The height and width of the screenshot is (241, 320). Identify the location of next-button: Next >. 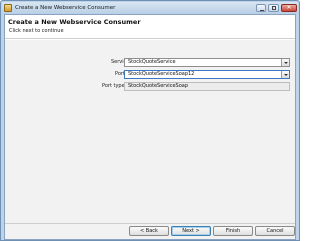
(191, 231).